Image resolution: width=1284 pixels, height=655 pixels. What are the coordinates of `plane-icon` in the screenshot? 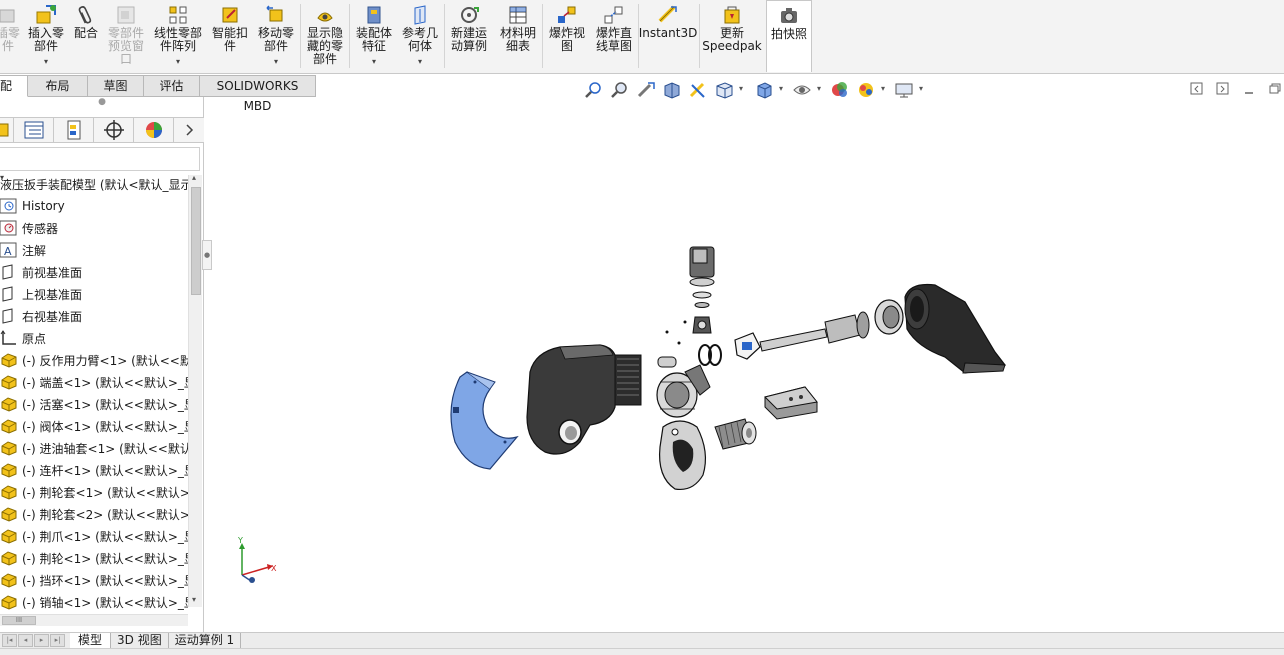 It's located at (9, 316).